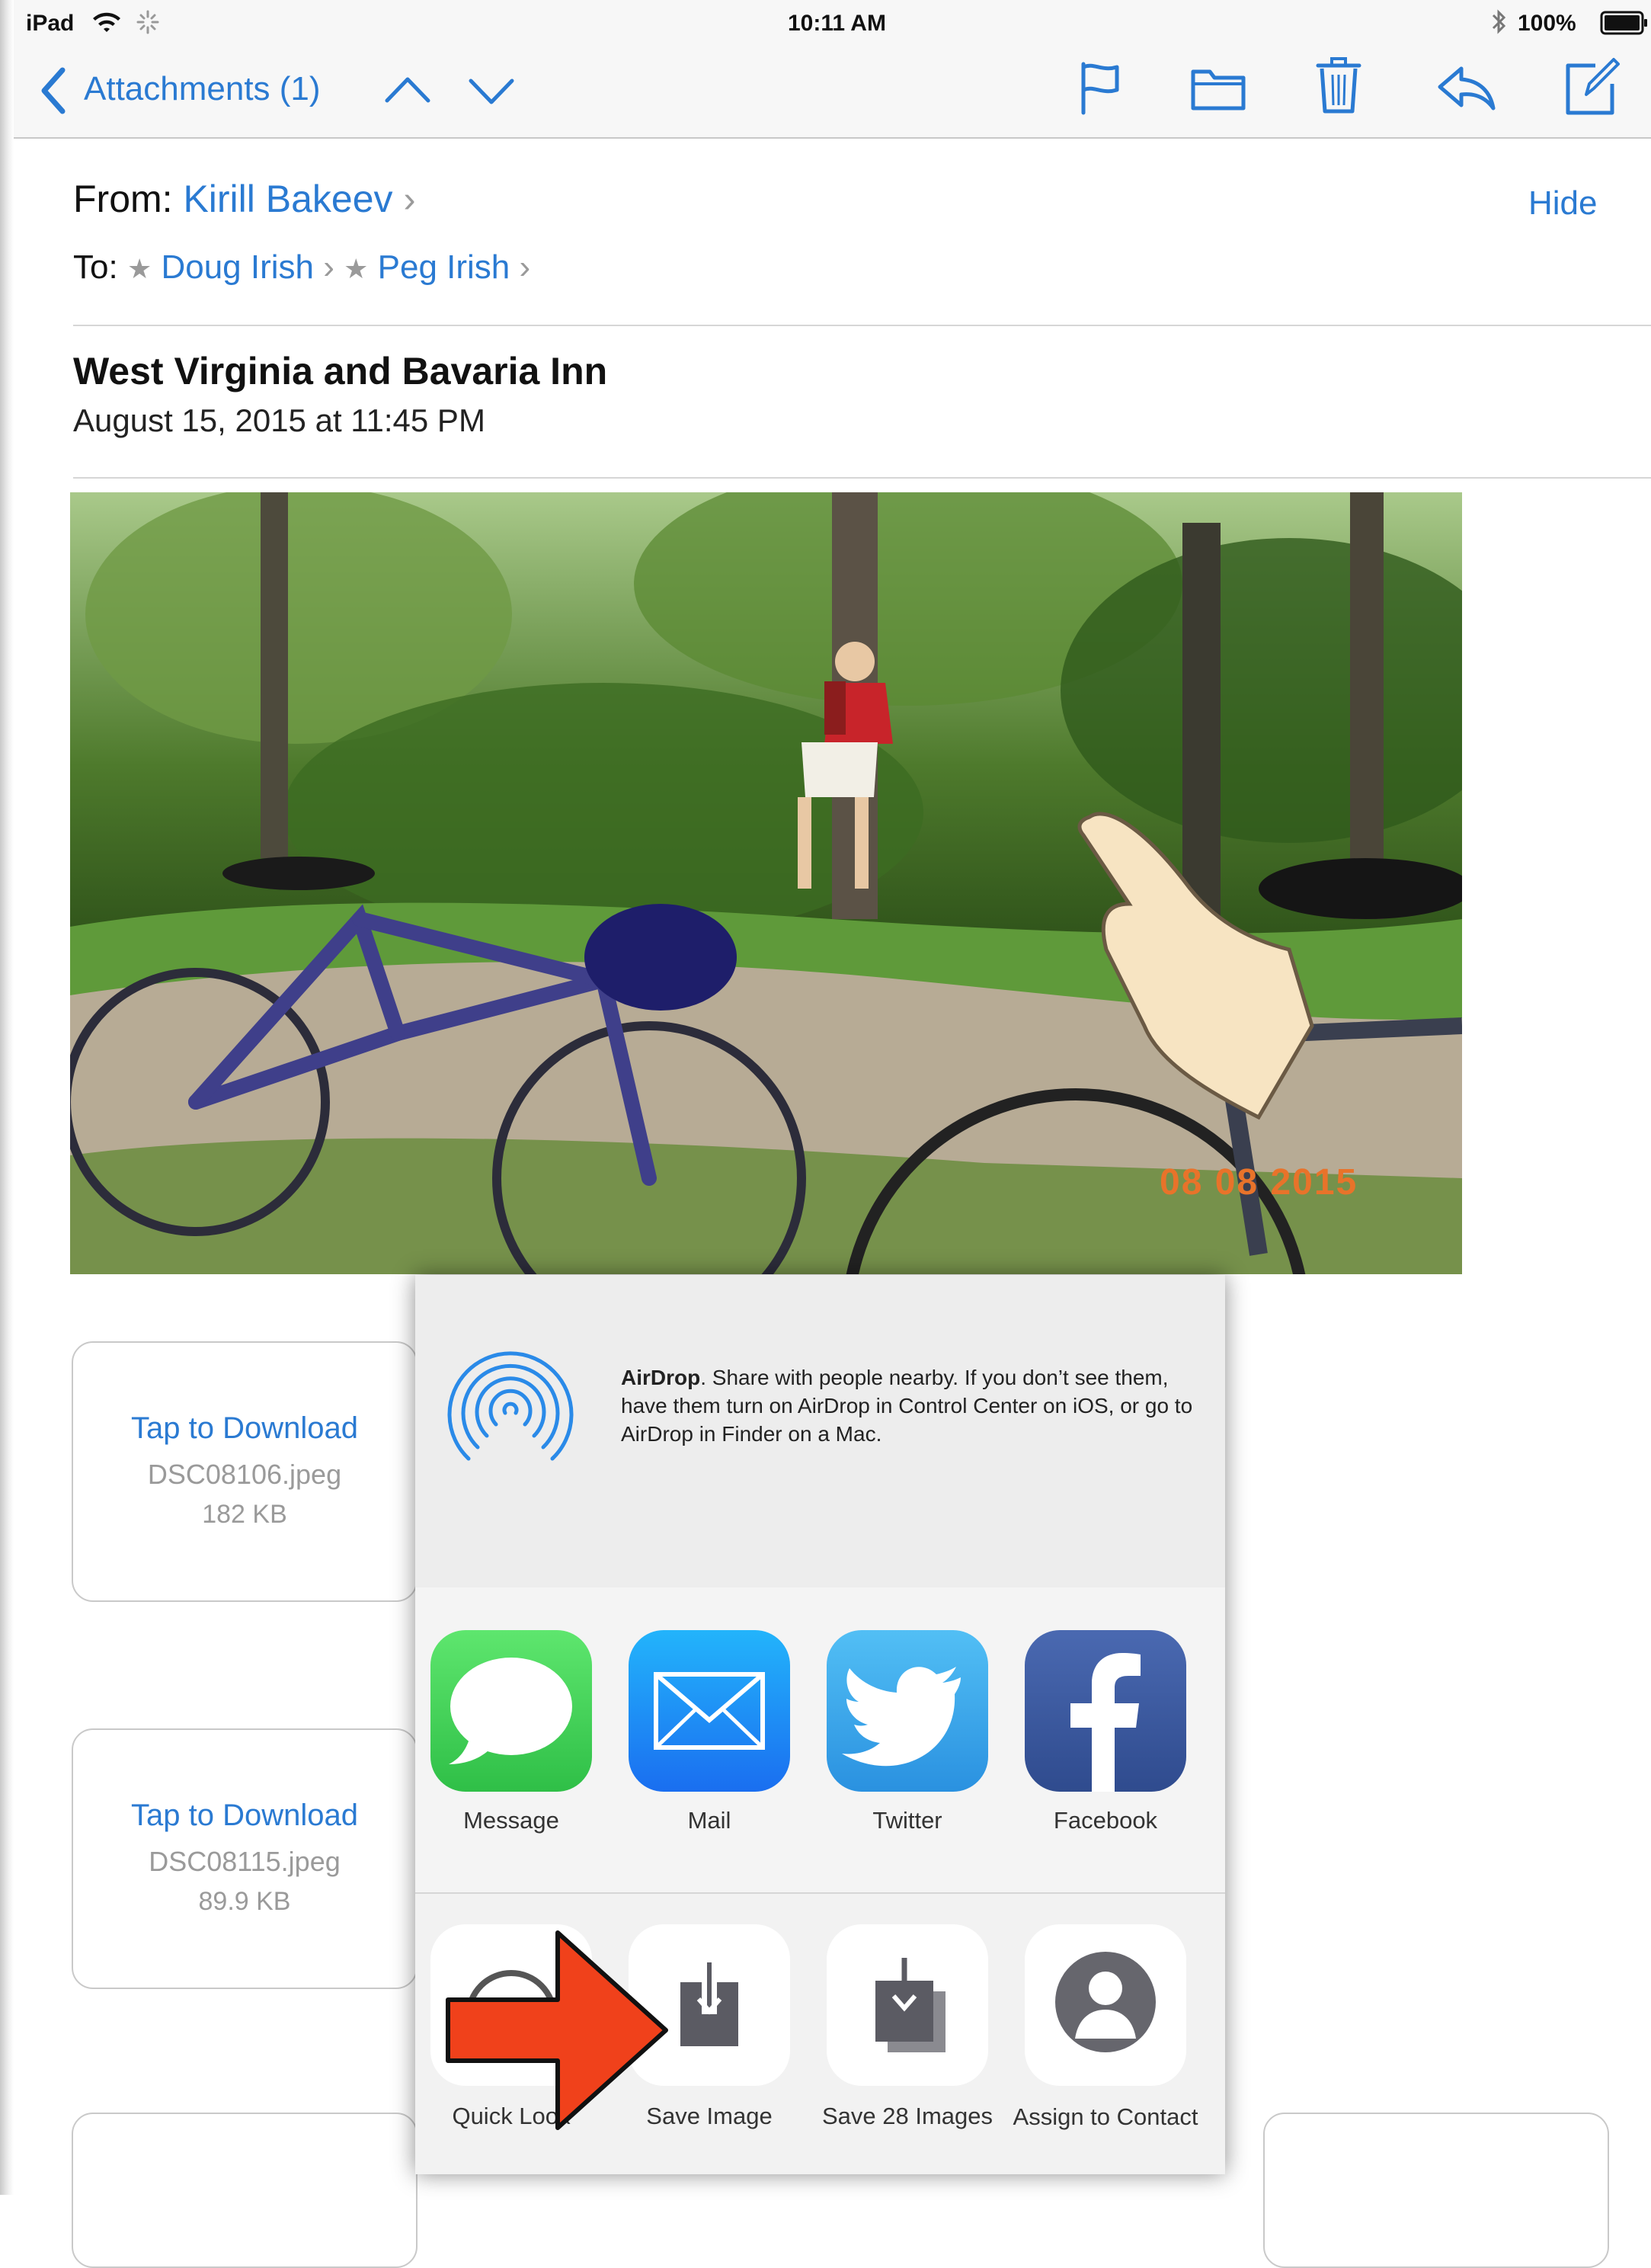 The height and width of the screenshot is (2268, 1651). I want to click on recipient-doug: Doug Irish, so click(238, 267).